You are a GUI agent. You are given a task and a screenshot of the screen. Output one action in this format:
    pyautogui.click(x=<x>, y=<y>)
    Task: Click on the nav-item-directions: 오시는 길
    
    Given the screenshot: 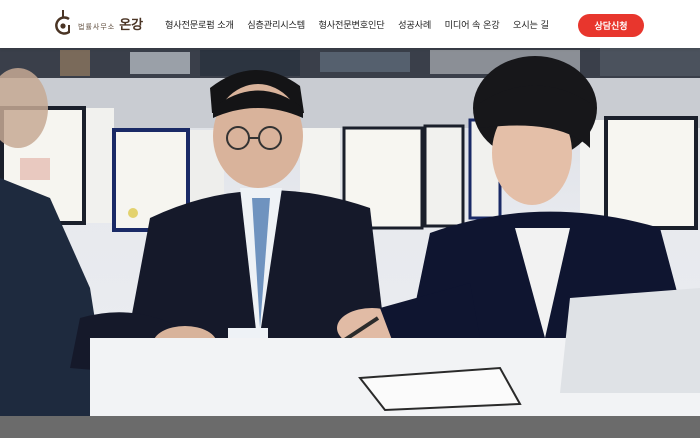 What is the action you would take?
    pyautogui.click(x=531, y=24)
    